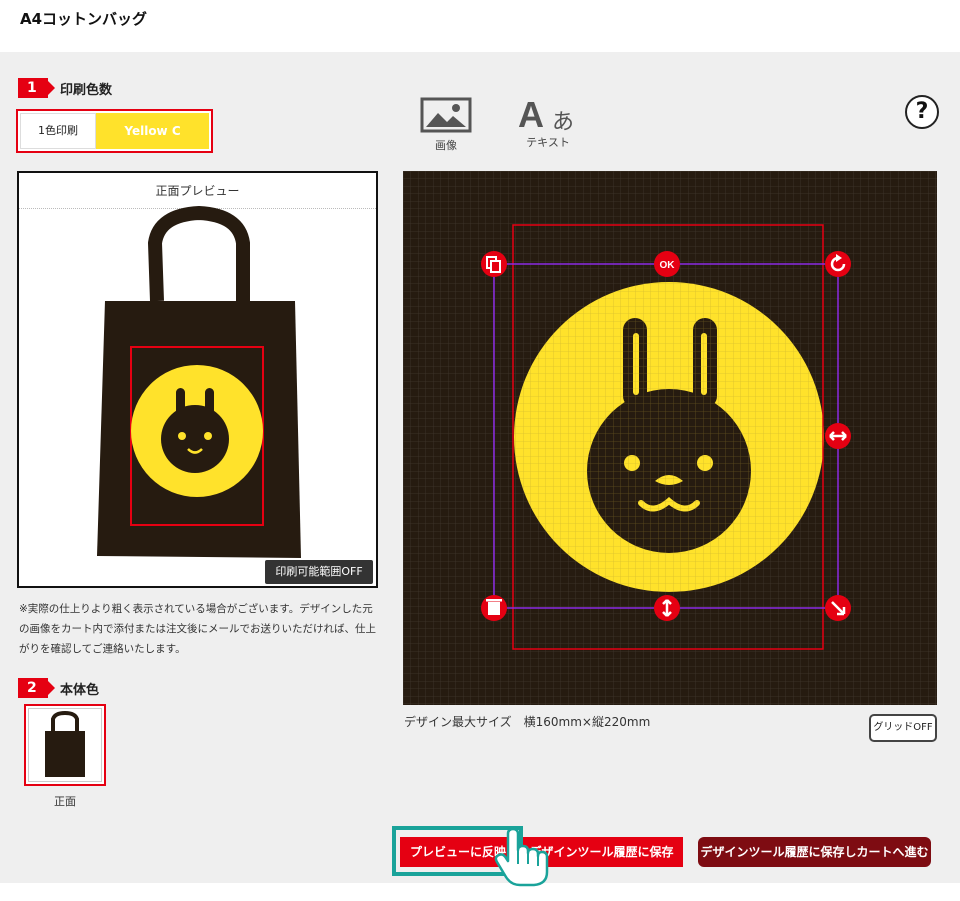  Describe the element at coordinates (36, 88) in the screenshot. I see `step-1-badge: 1` at that location.